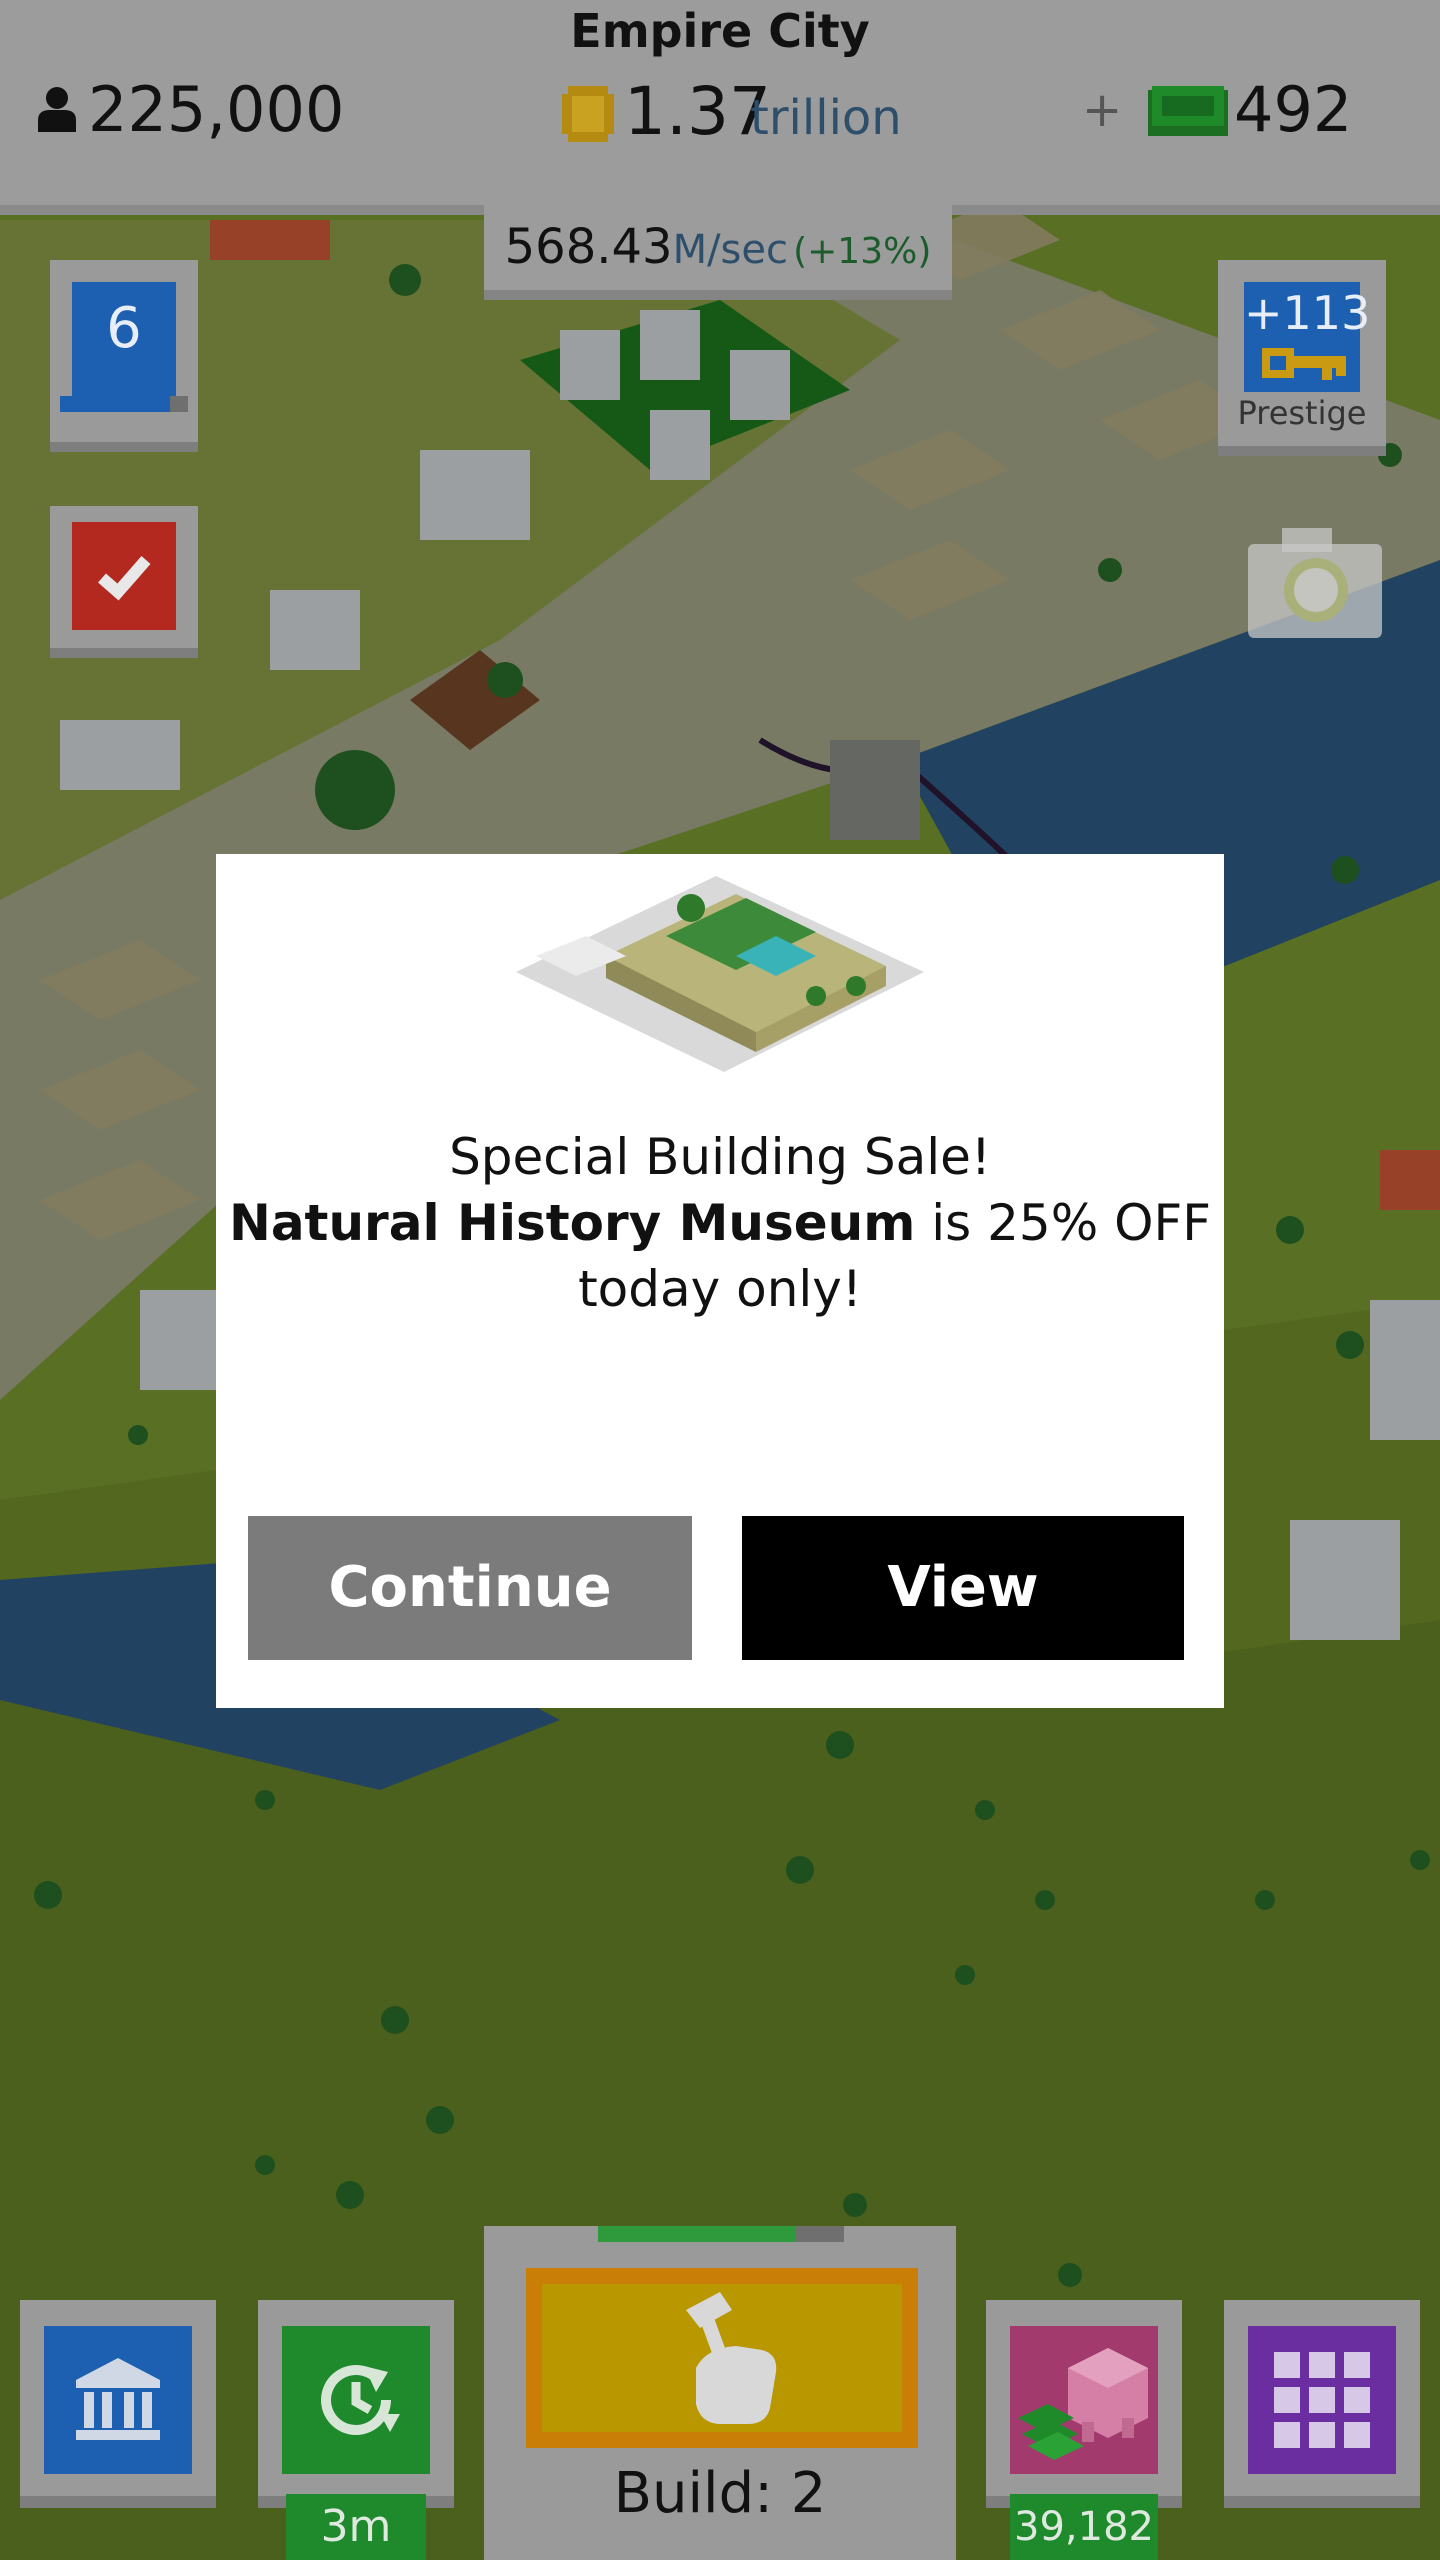 This screenshot has height=2560, width=1440. What do you see at coordinates (360, 2400) in the screenshot?
I see `clock-arrow-icon` at bounding box center [360, 2400].